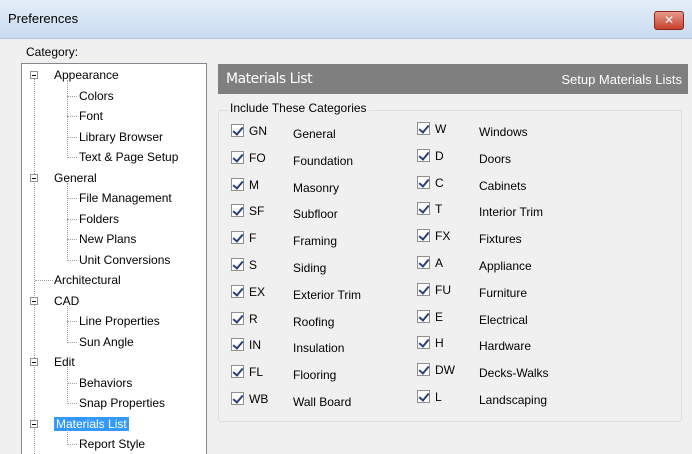  I want to click on category-name: Siding, so click(310, 268).